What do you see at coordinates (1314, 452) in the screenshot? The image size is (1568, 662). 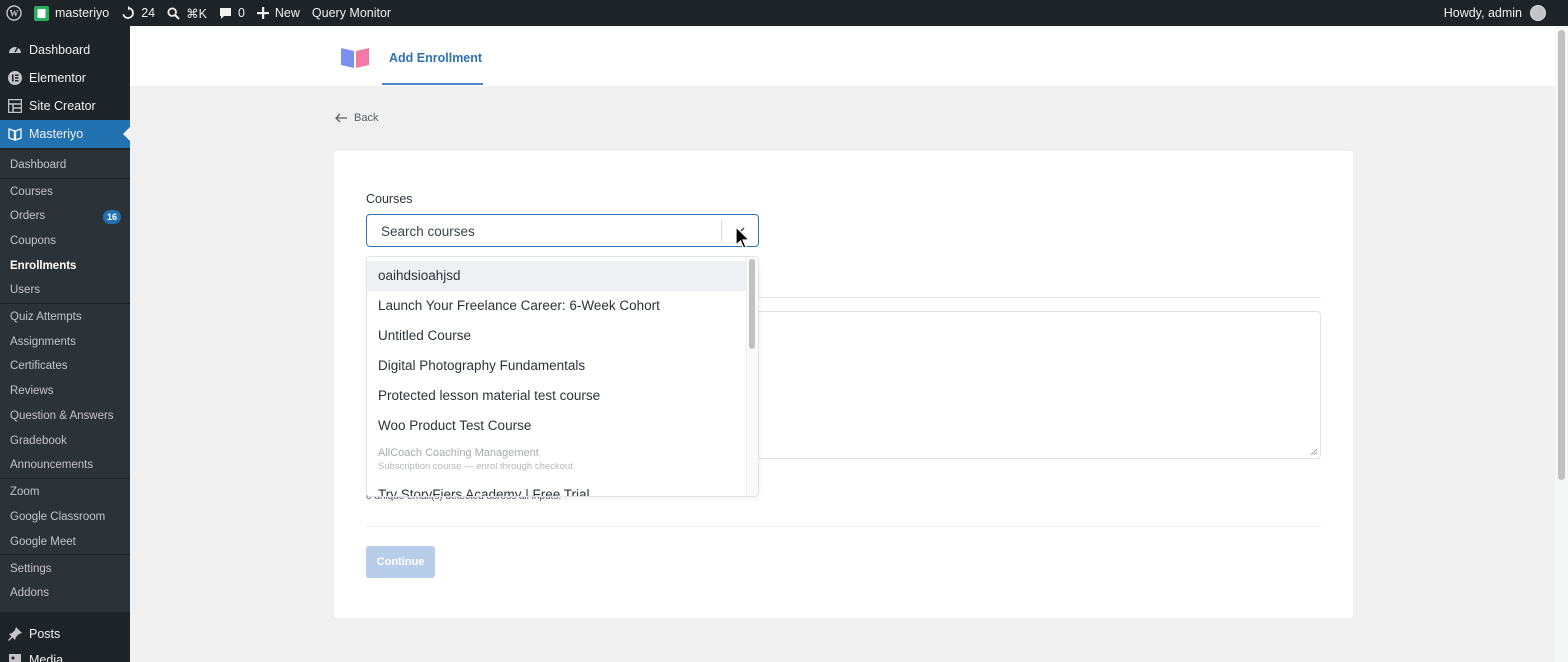 I see `resize-handle-icon` at bounding box center [1314, 452].